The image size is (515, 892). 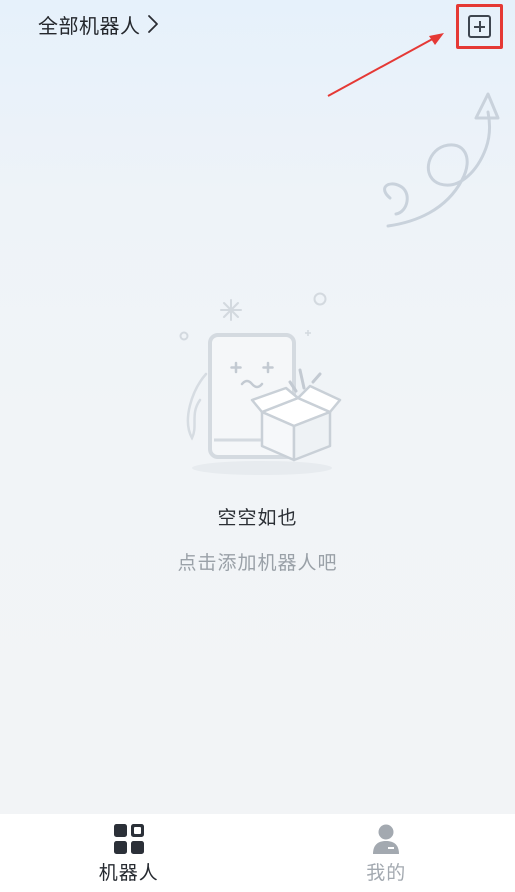 I want to click on robot-filter-dropdown: 全部机器人, so click(x=98, y=24).